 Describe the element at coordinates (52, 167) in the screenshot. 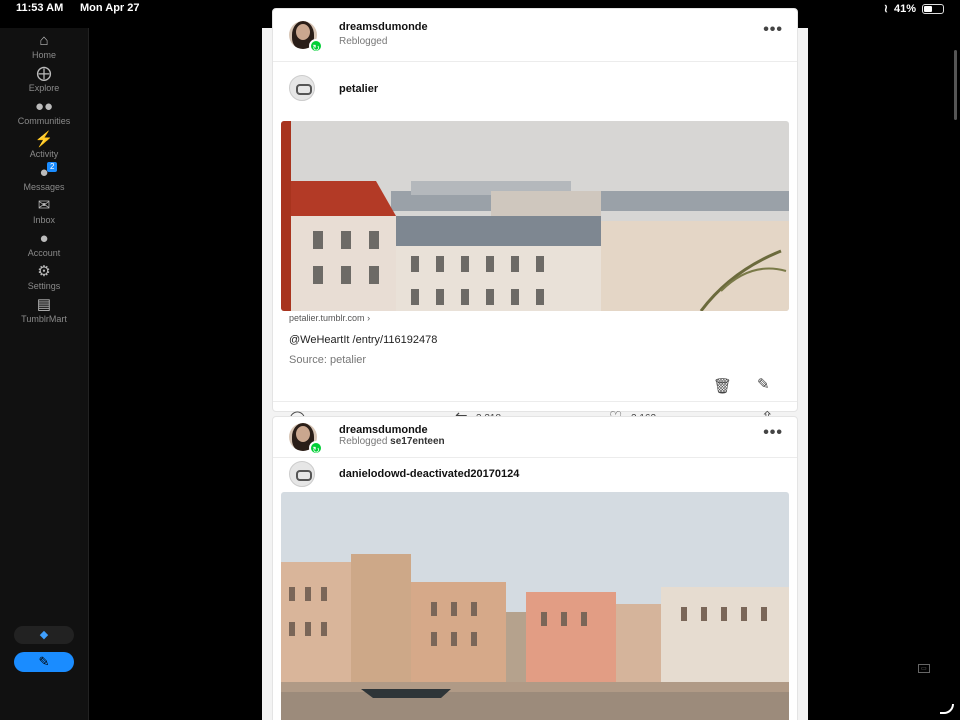

I see `messages-badge: 2` at that location.